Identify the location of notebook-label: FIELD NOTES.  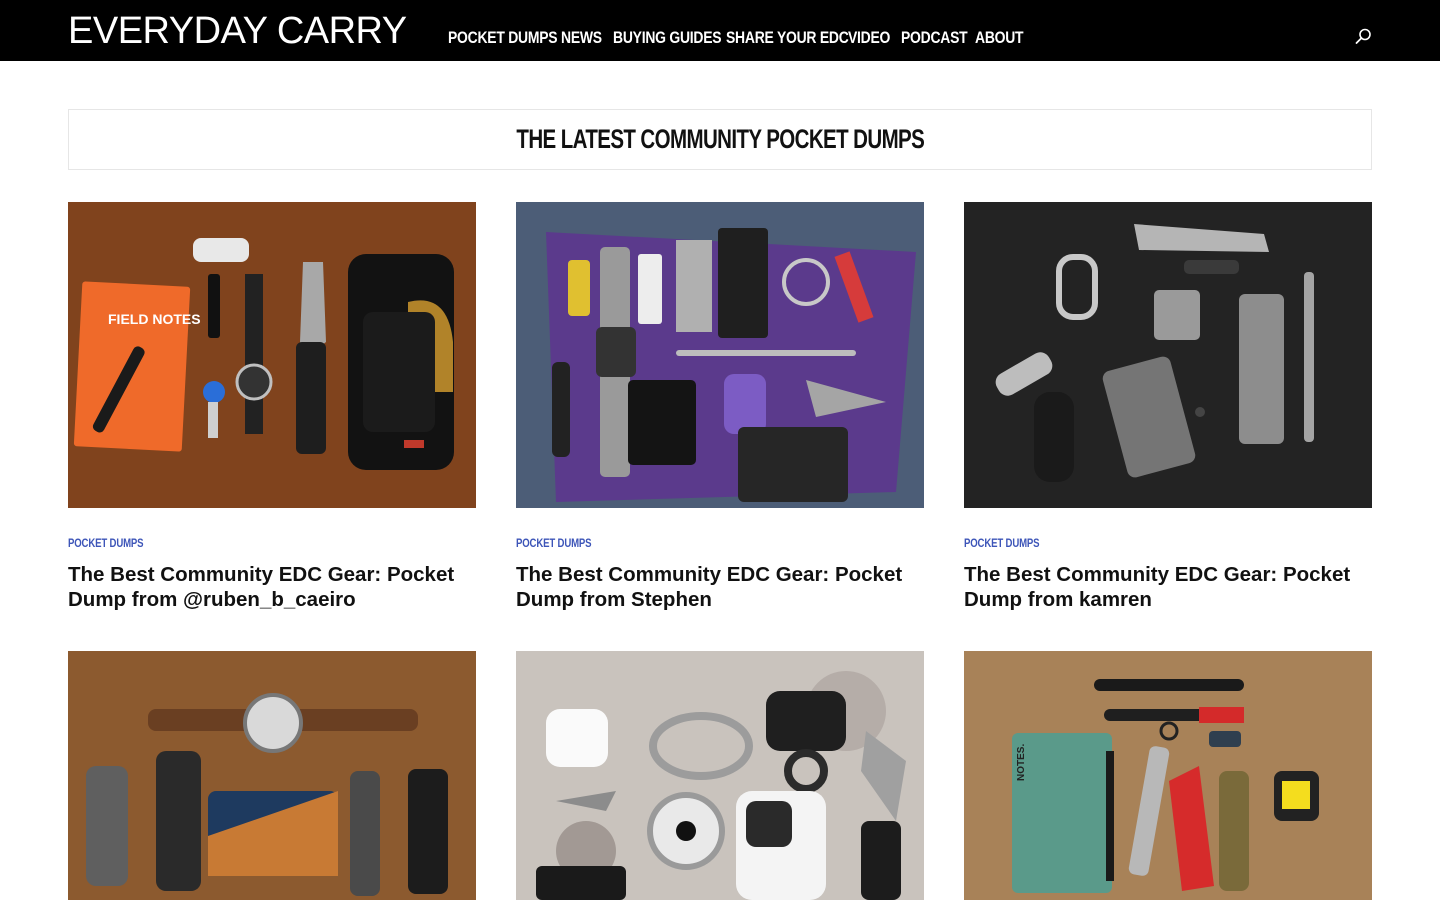
(154, 319).